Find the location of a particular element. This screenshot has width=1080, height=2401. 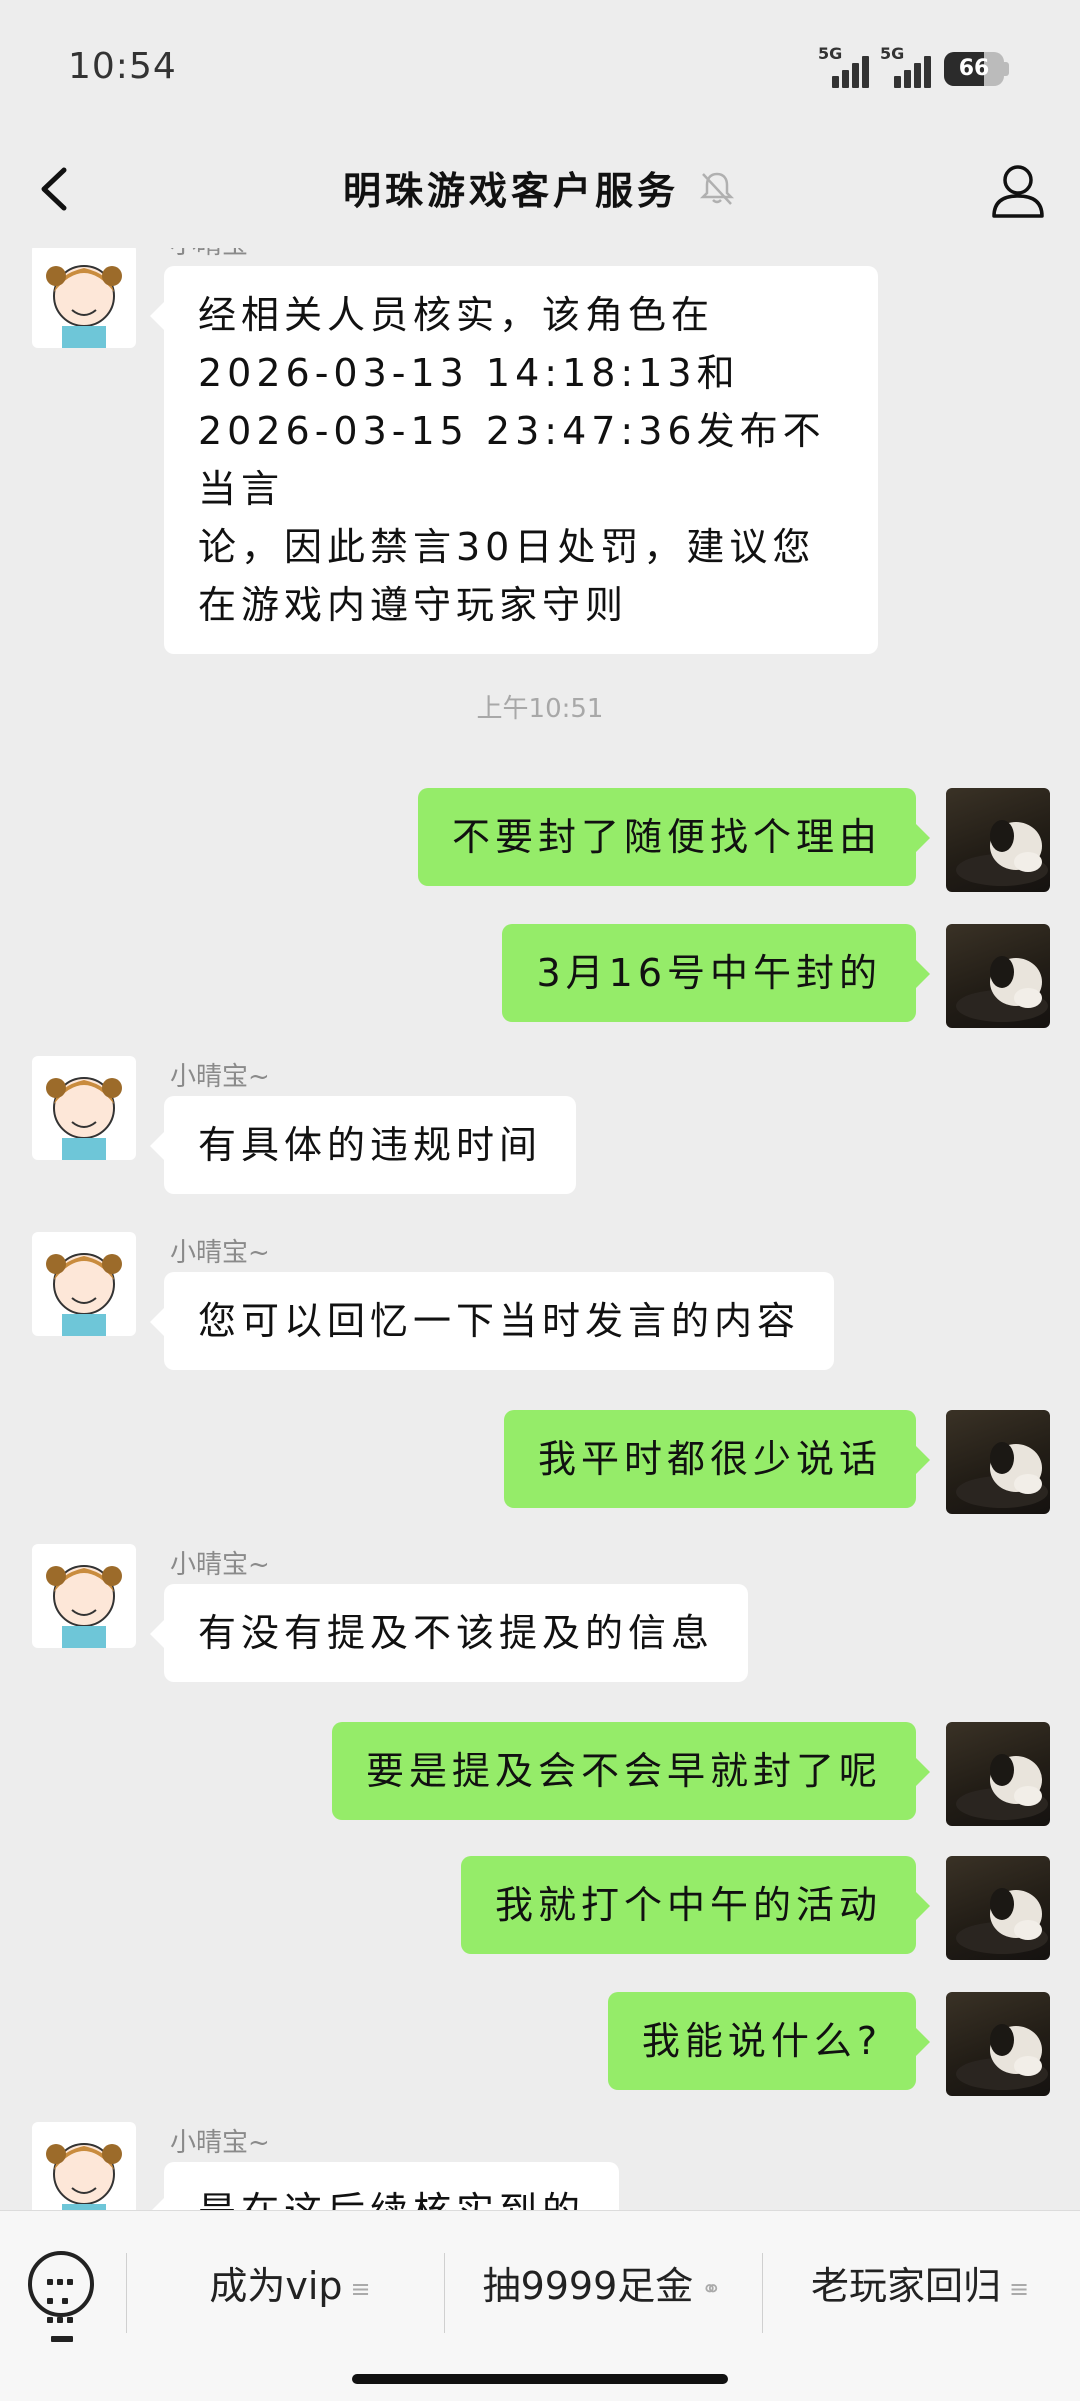

message-bubble: 我就打个中午的活动 is located at coordinates (695, 1905).